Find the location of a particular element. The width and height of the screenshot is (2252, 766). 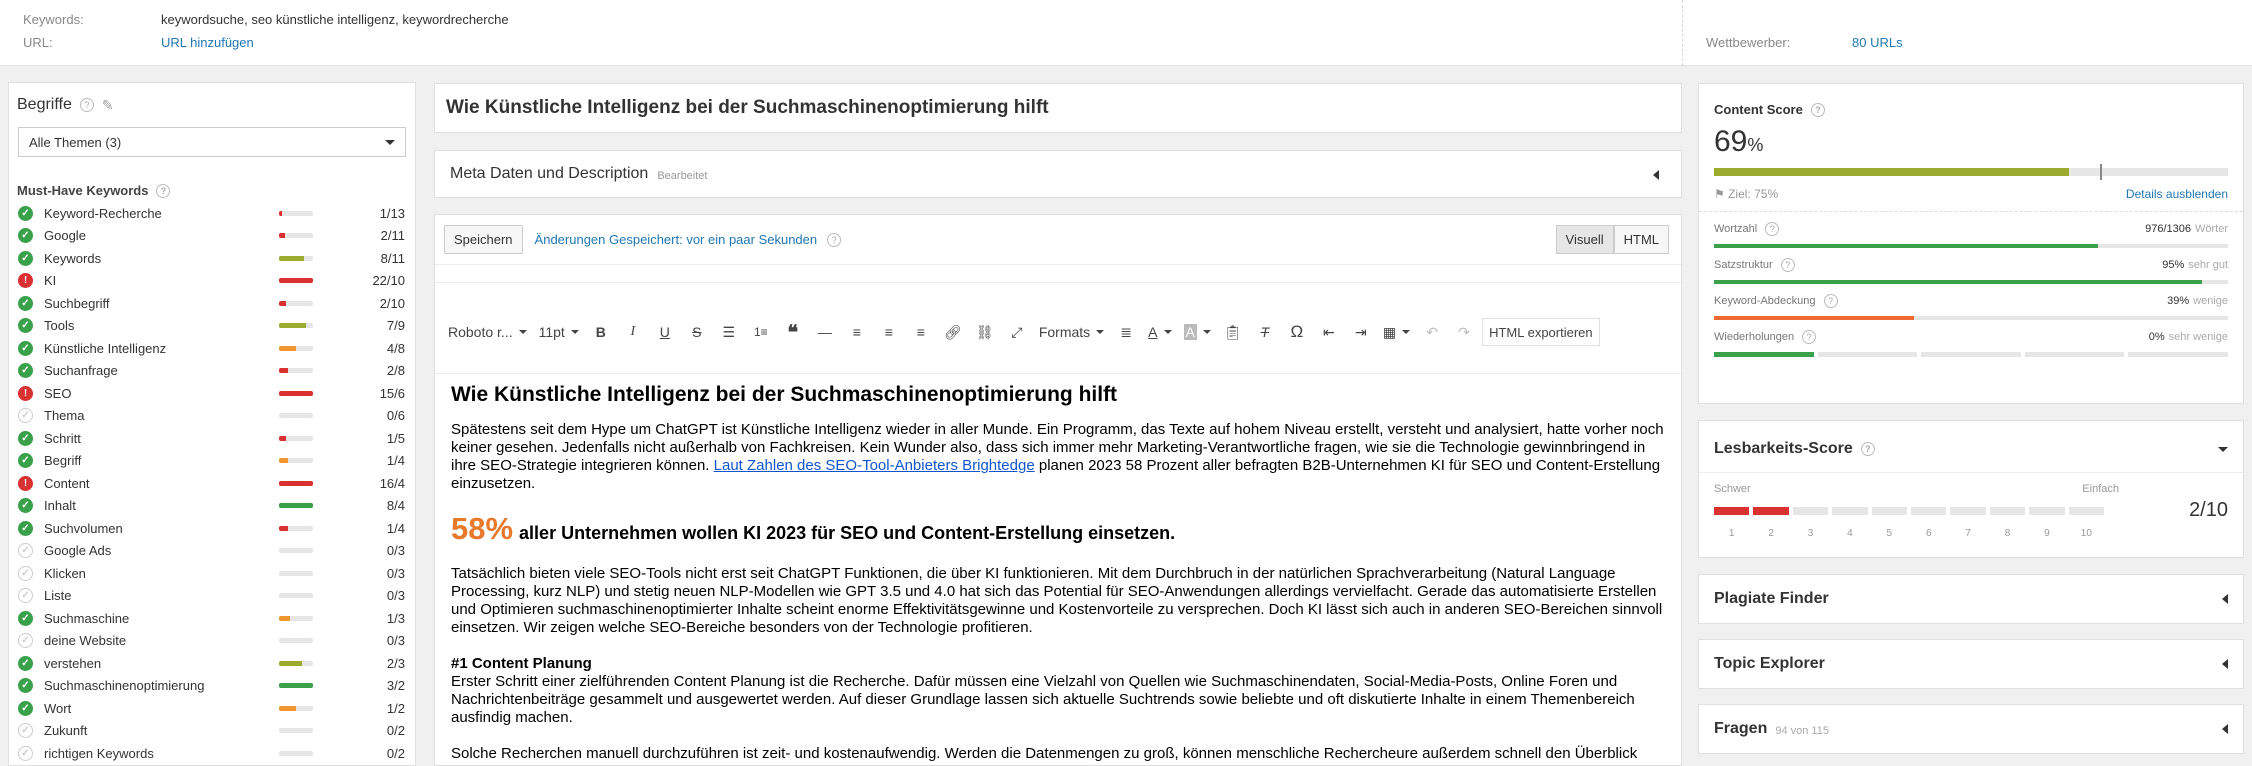

align-center-icon: ≡ is located at coordinates (889, 332).